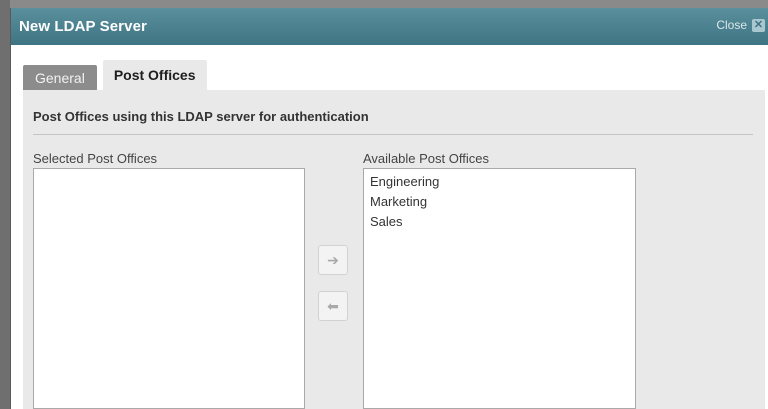 The height and width of the screenshot is (409, 768). Describe the element at coordinates (499, 222) in the screenshot. I see `list-item-sales: Sales` at that location.